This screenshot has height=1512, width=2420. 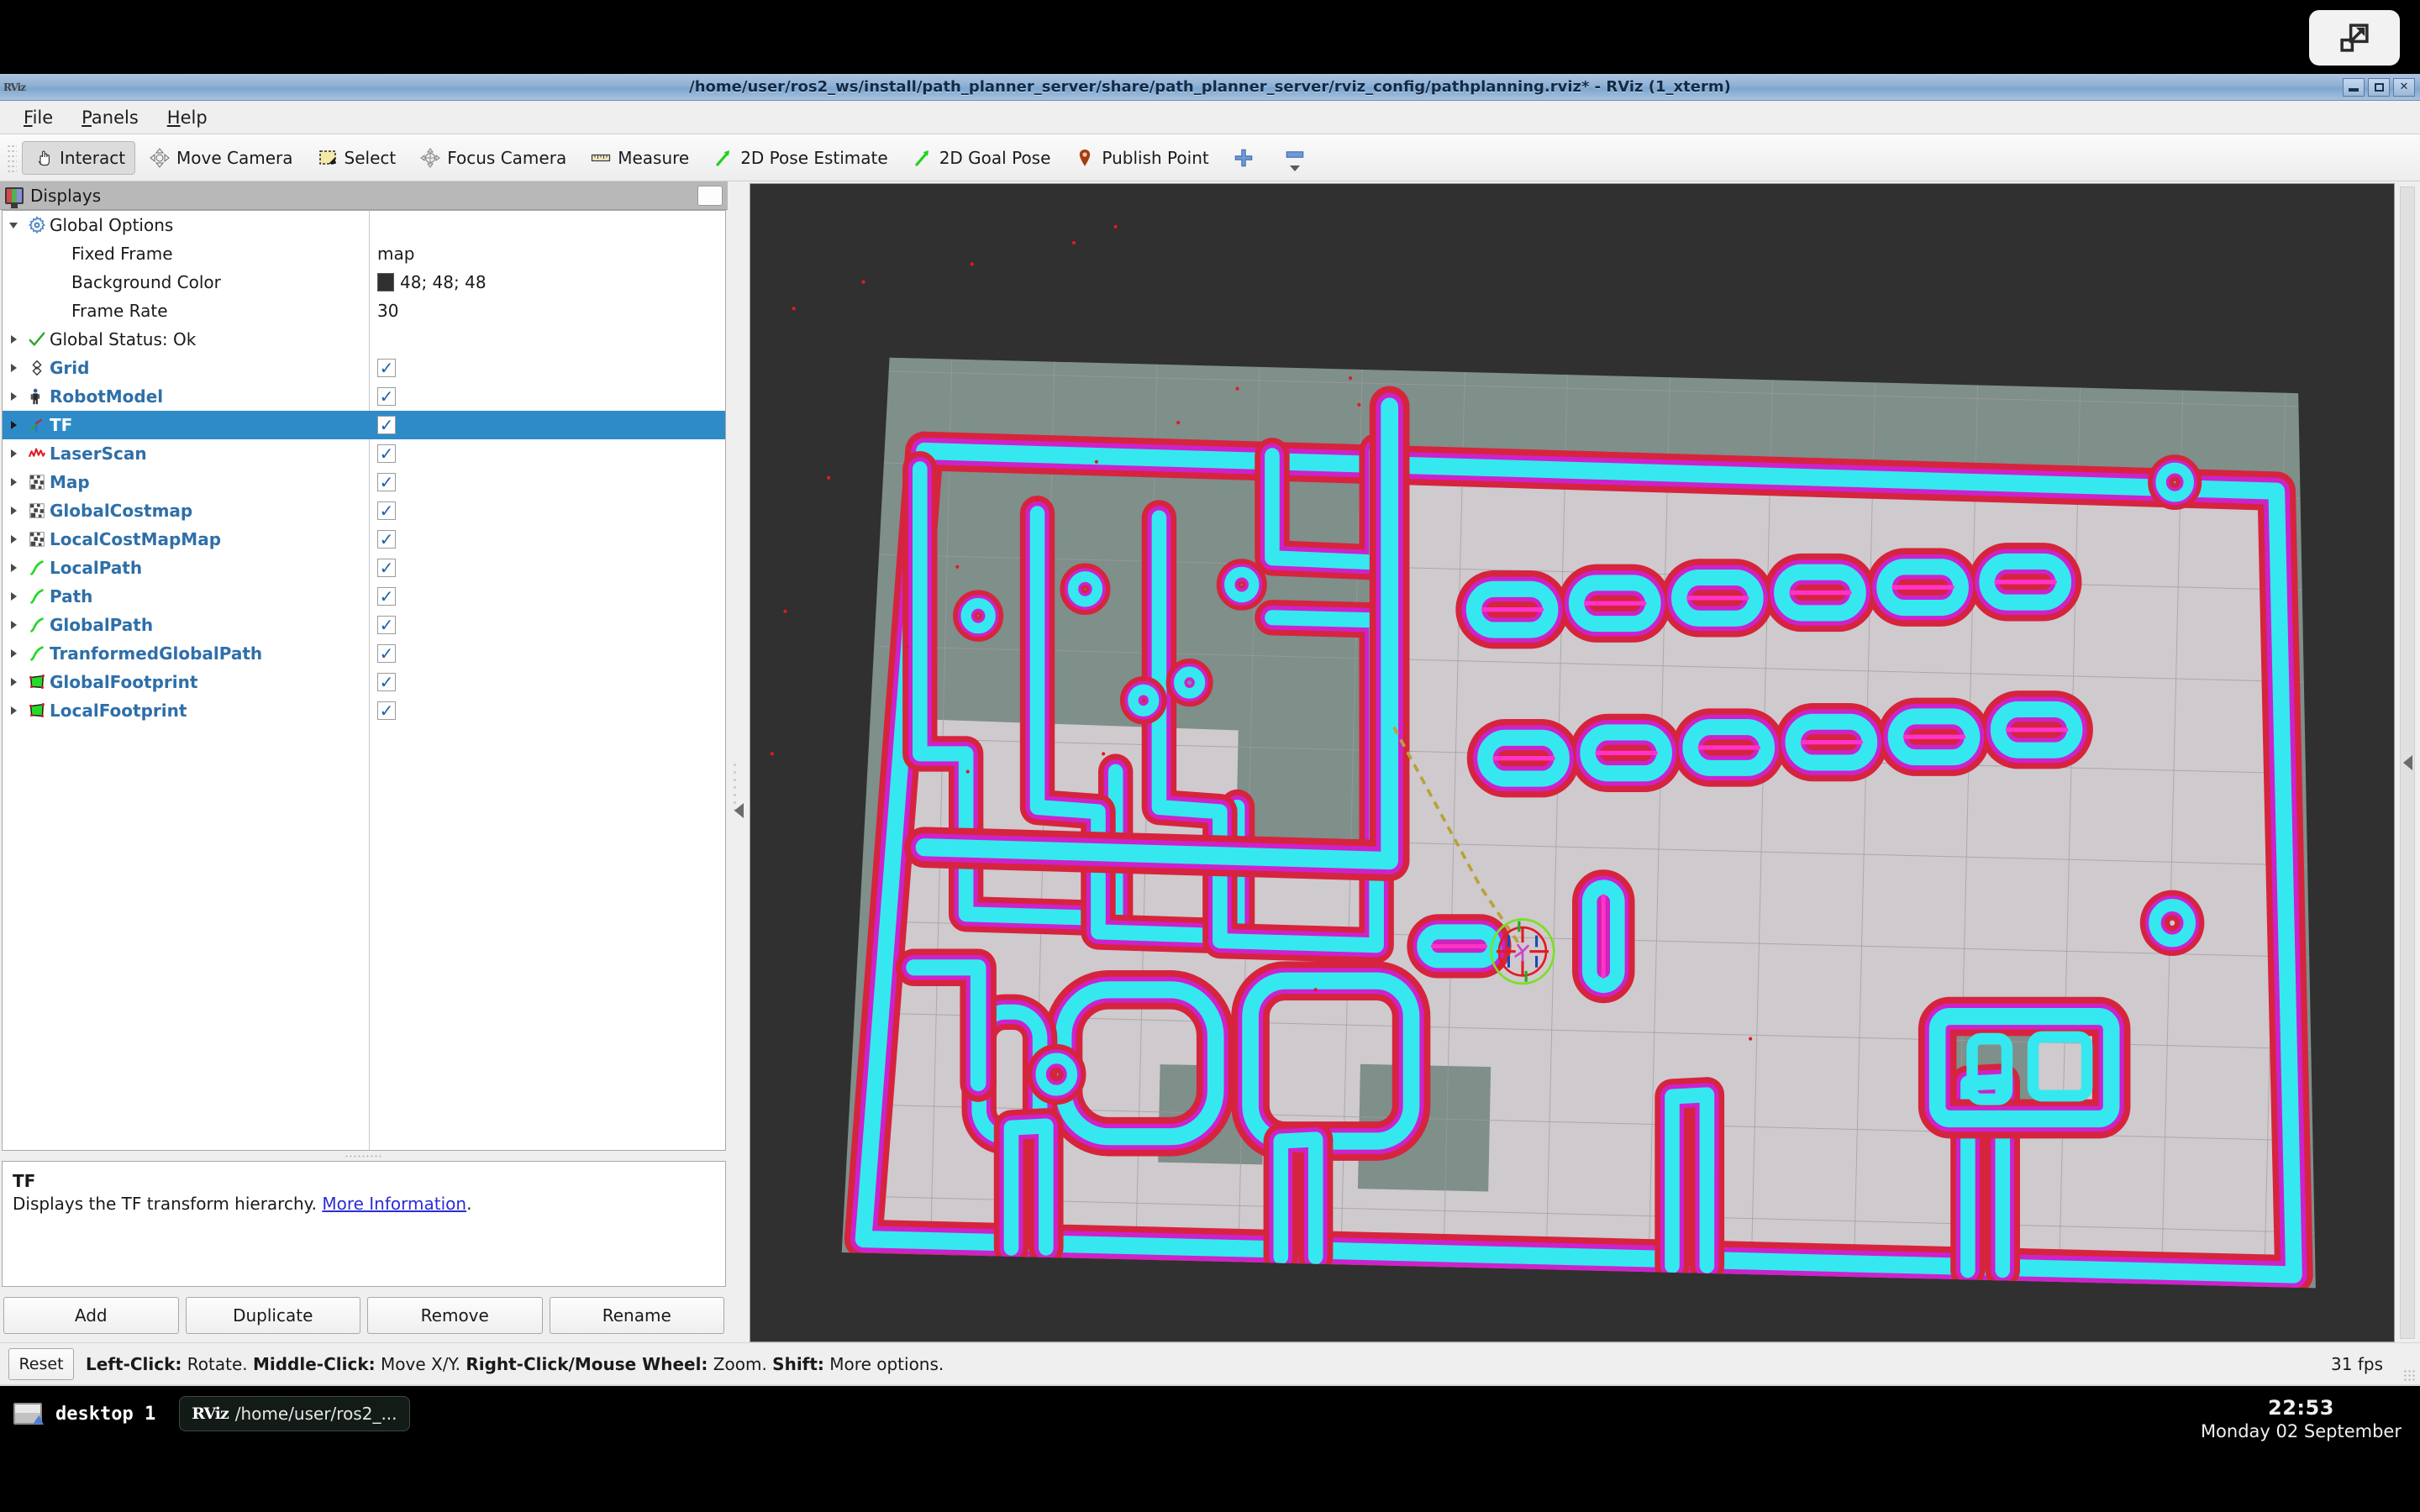 What do you see at coordinates (364, 282) in the screenshot?
I see `tree-row-background-color: Background Color 48; 48; 48` at bounding box center [364, 282].